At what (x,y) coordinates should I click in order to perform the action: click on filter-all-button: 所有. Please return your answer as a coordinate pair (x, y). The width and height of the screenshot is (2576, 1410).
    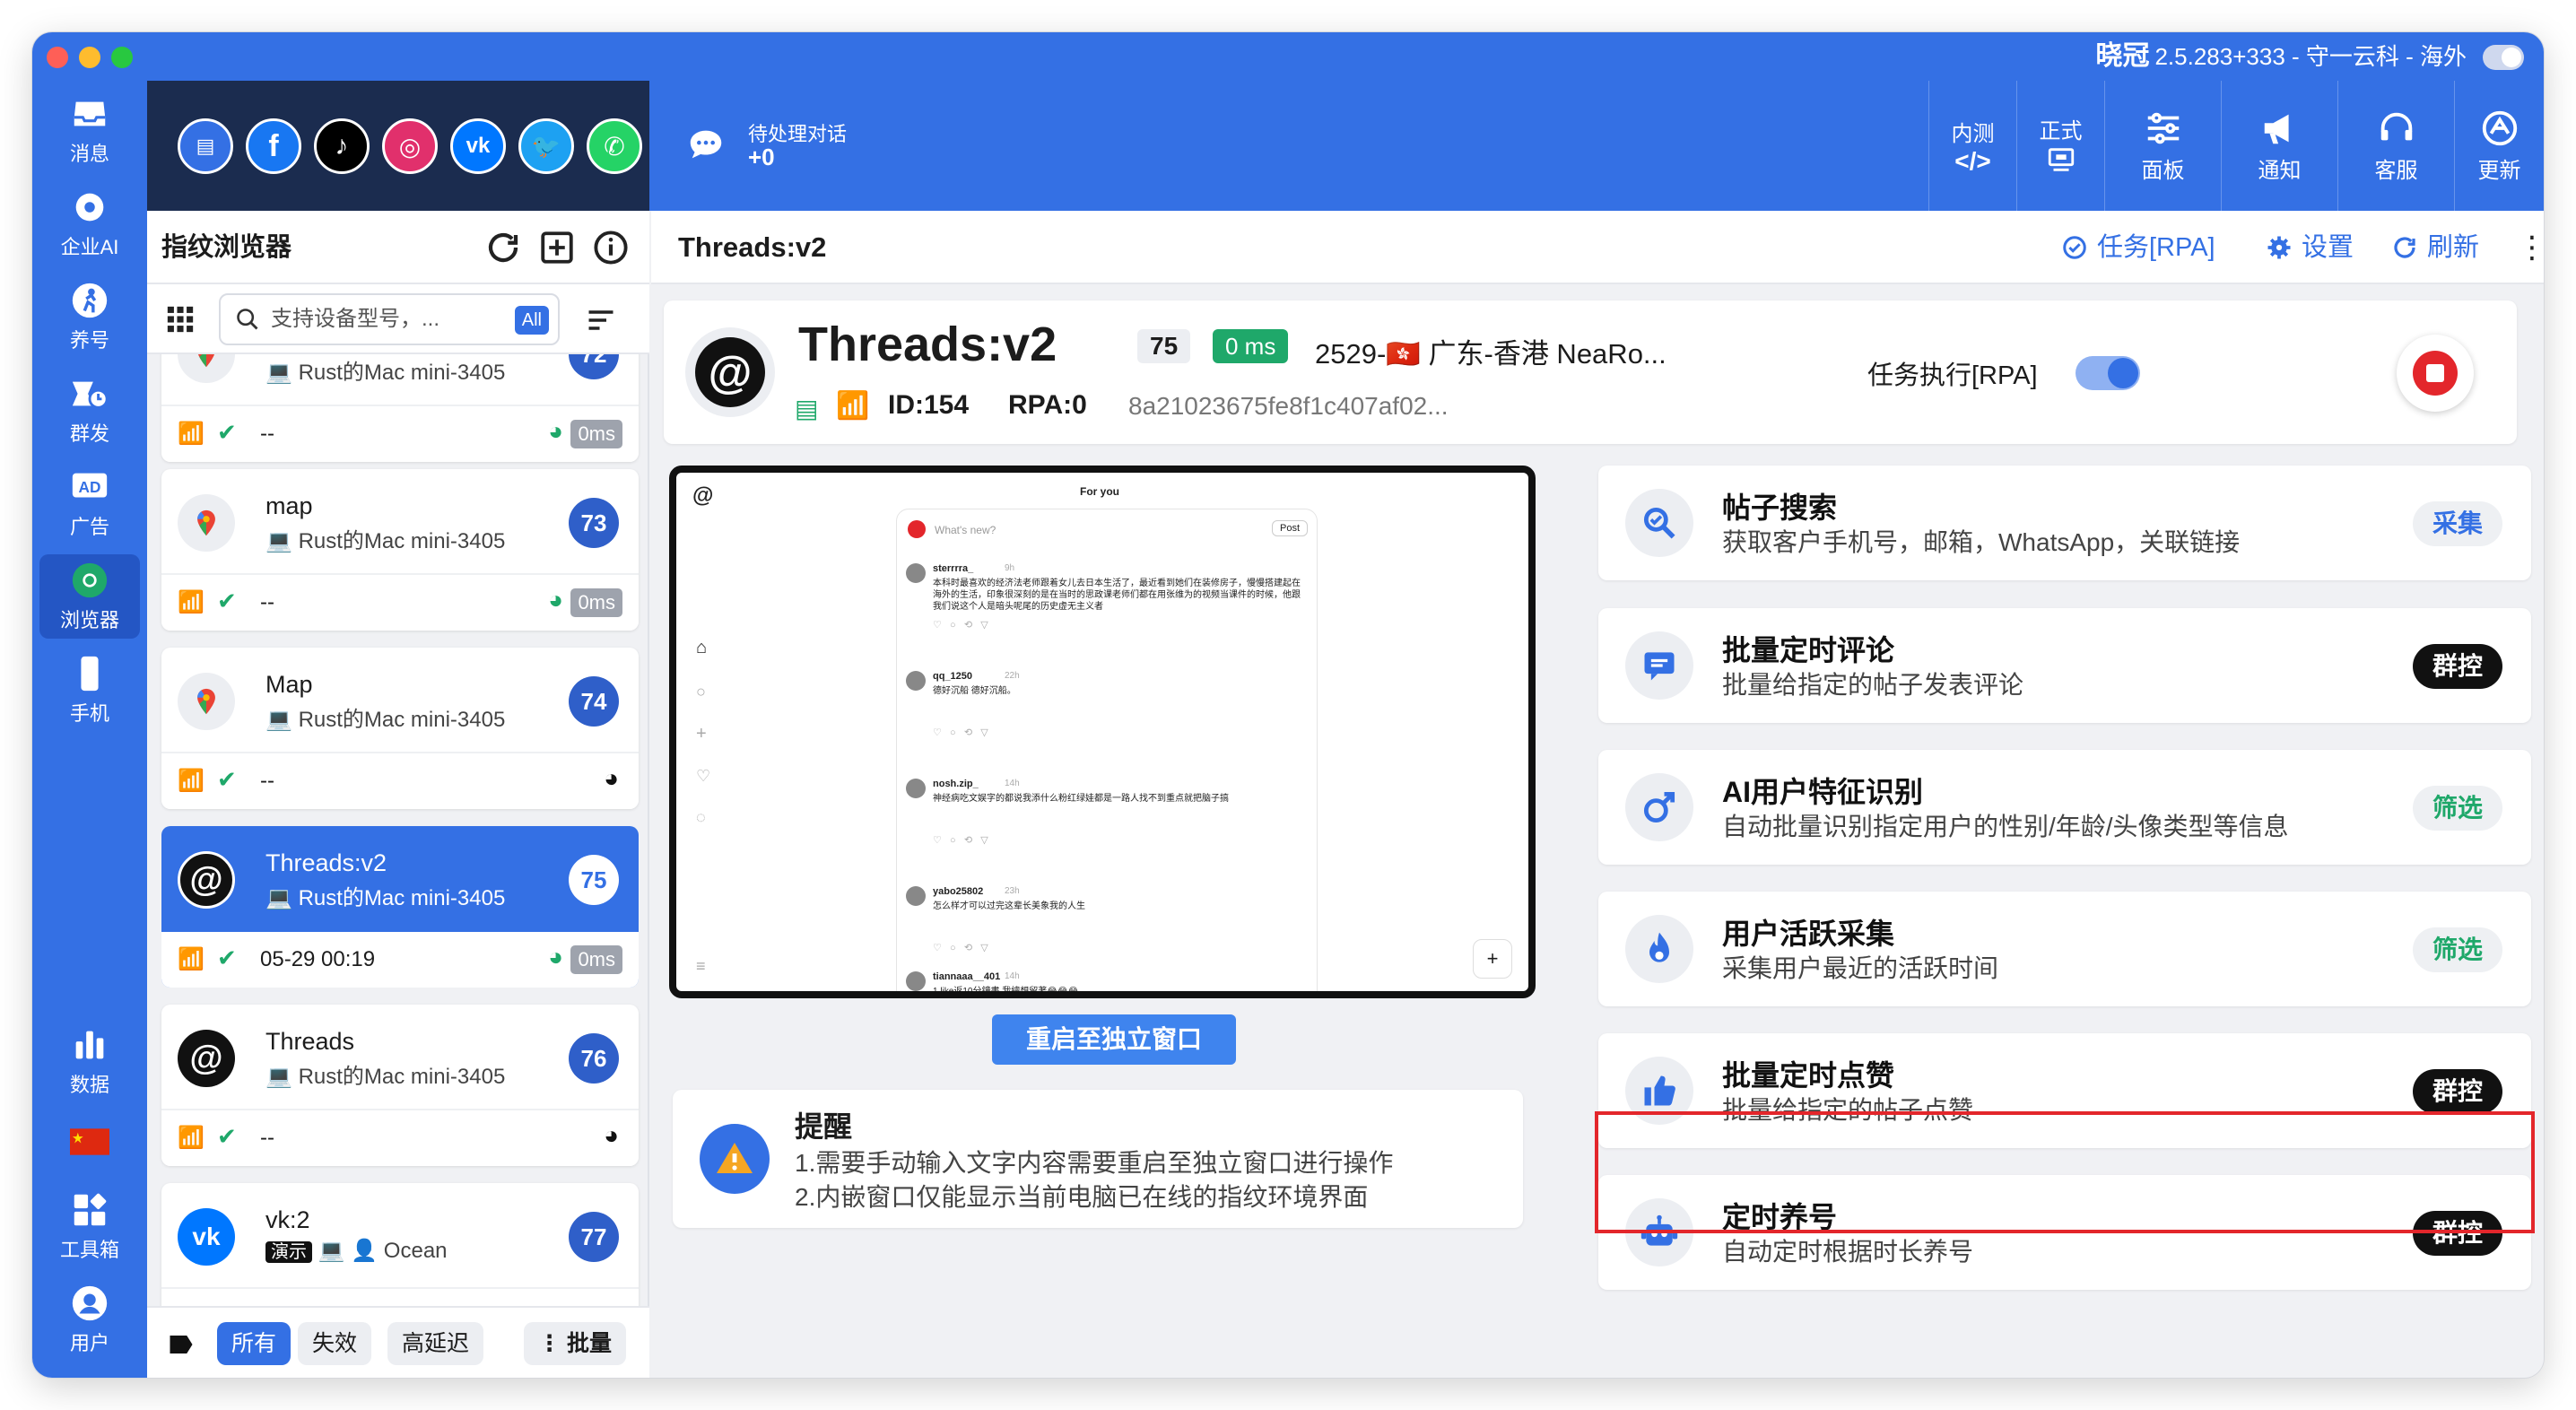
    Looking at the image, I should click on (254, 1343).